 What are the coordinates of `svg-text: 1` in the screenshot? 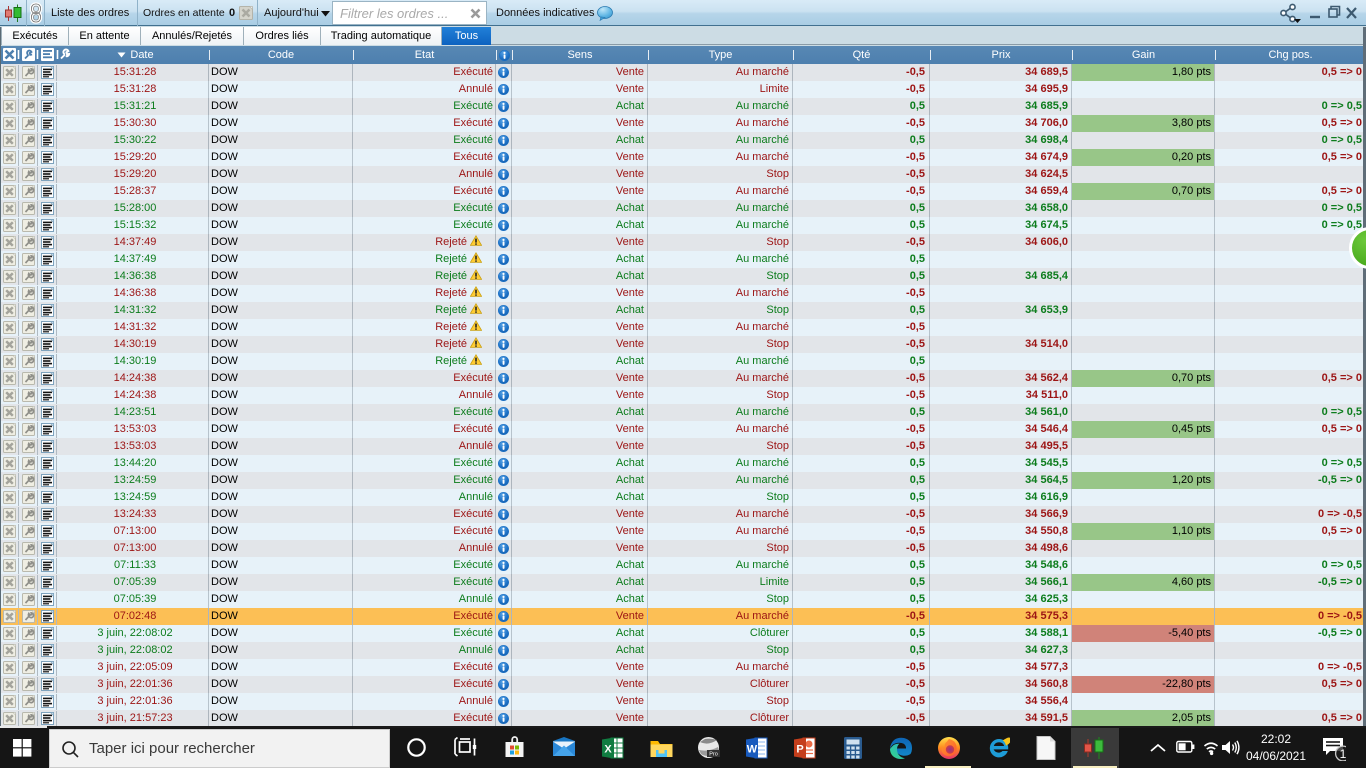 It's located at (1343, 754).